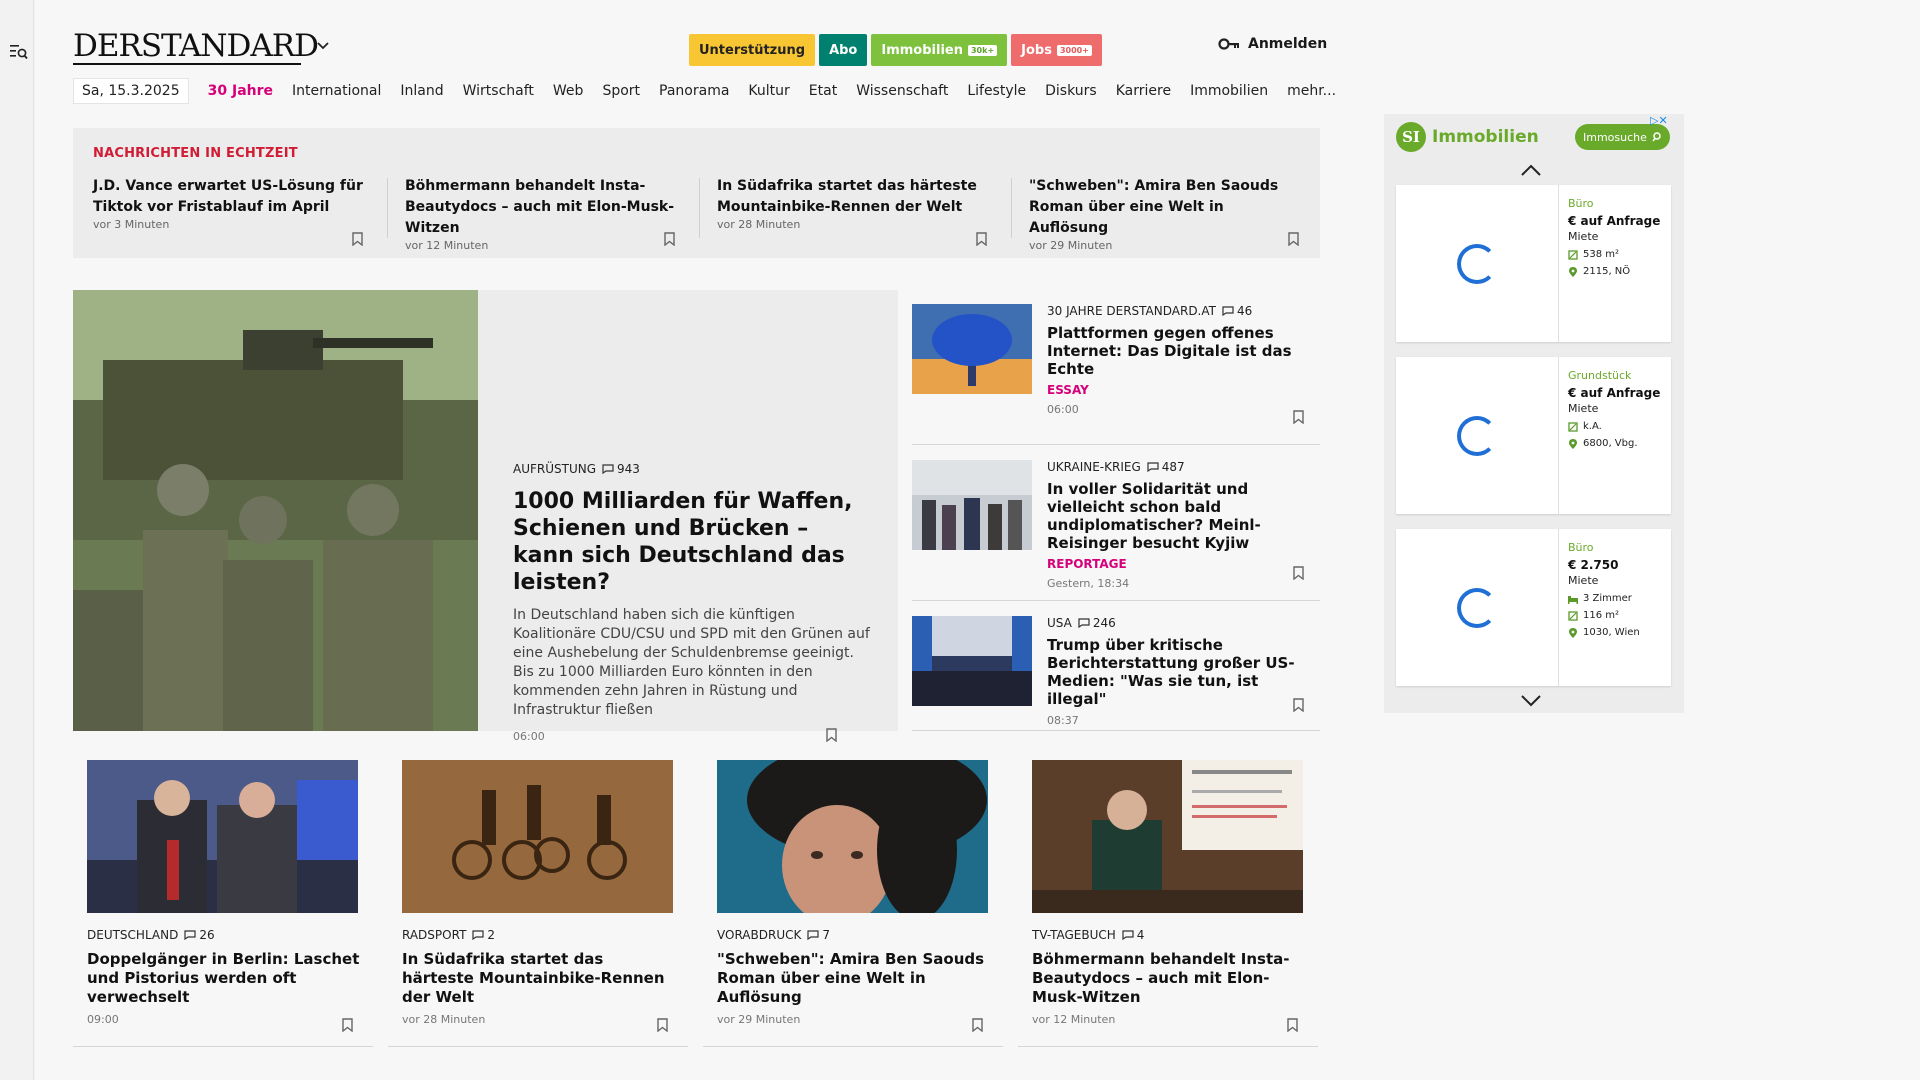 The image size is (1920, 1080). What do you see at coordinates (1467, 137) in the screenshot?
I see `ad-logo: SI Immobilien` at bounding box center [1467, 137].